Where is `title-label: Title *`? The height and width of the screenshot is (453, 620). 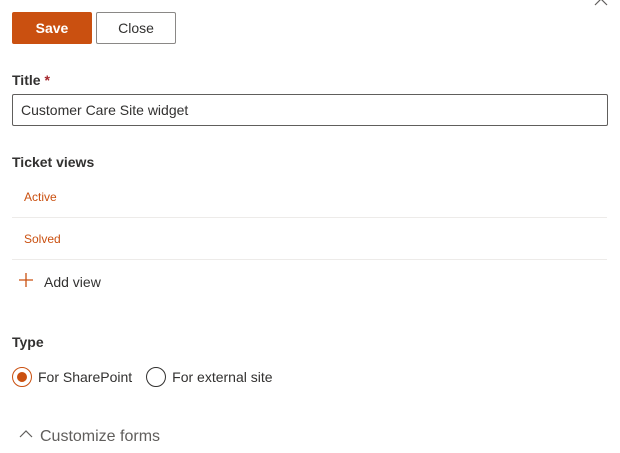
title-label: Title * is located at coordinates (31, 80).